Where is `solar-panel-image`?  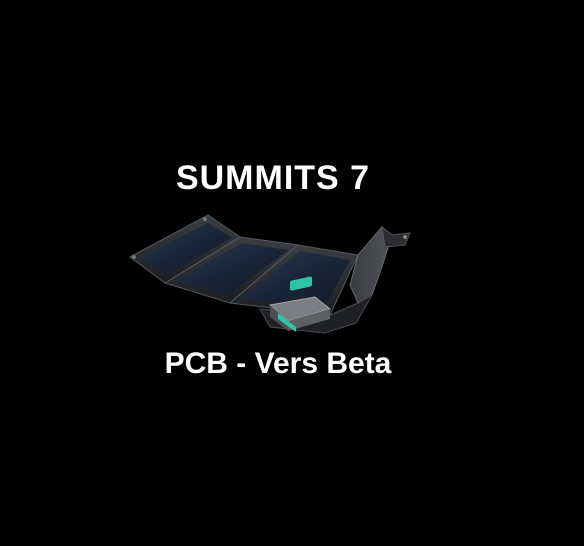
solar-panel-image is located at coordinates (270, 274).